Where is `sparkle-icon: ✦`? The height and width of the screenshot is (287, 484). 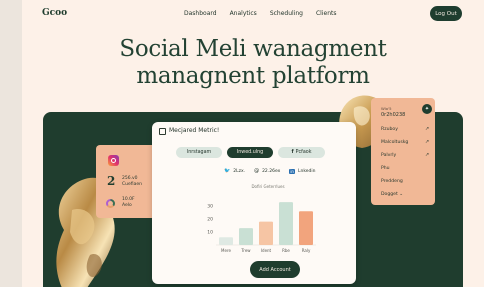 sparkle-icon: ✦ is located at coordinates (427, 109).